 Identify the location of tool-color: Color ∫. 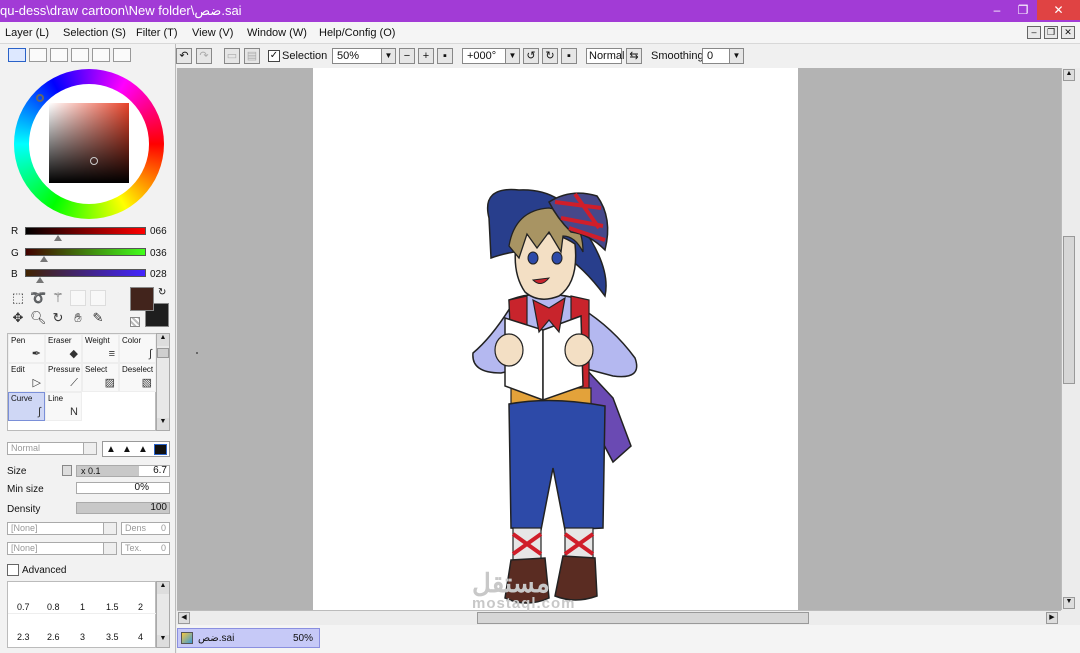
(137, 348).